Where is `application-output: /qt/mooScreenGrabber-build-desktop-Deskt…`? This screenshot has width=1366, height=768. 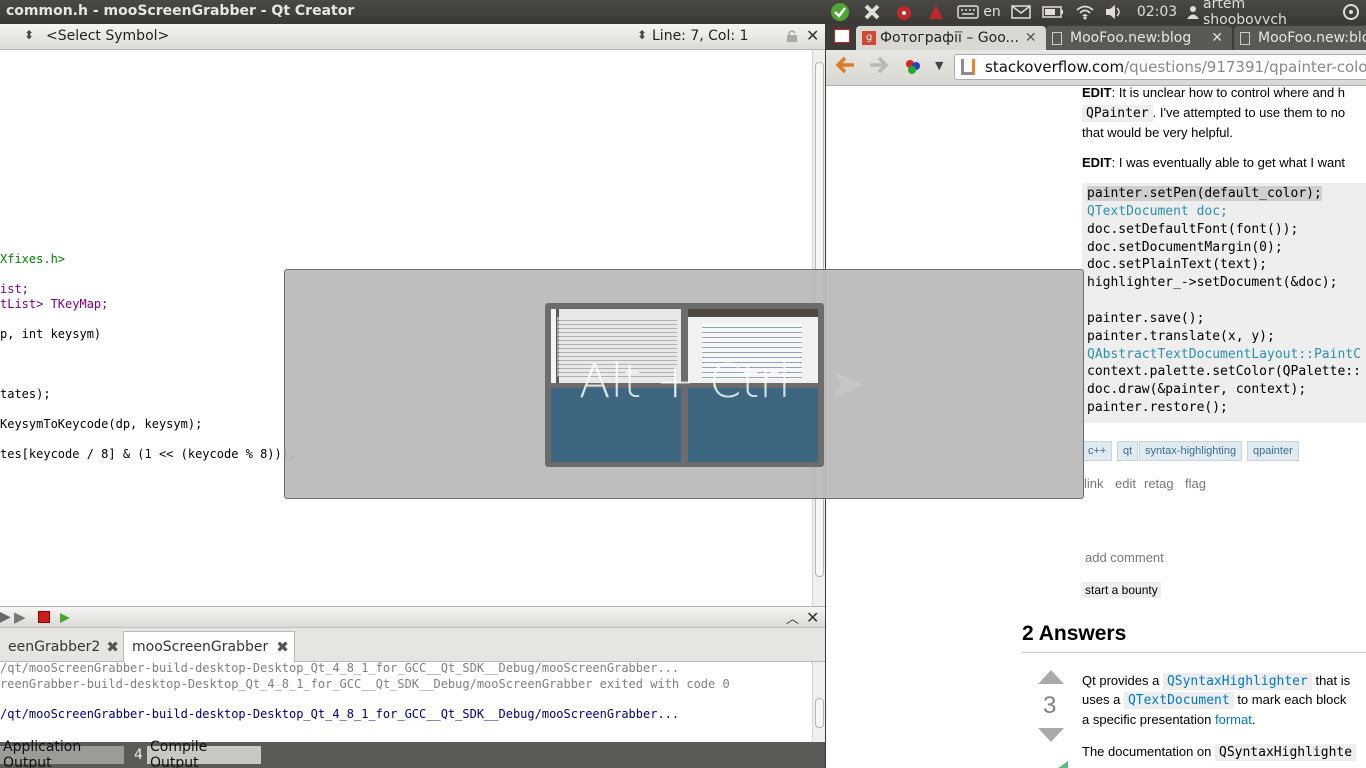
application-output: /qt/mooScreenGrabber-build-desktop-Deskt… is located at coordinates (406, 701).